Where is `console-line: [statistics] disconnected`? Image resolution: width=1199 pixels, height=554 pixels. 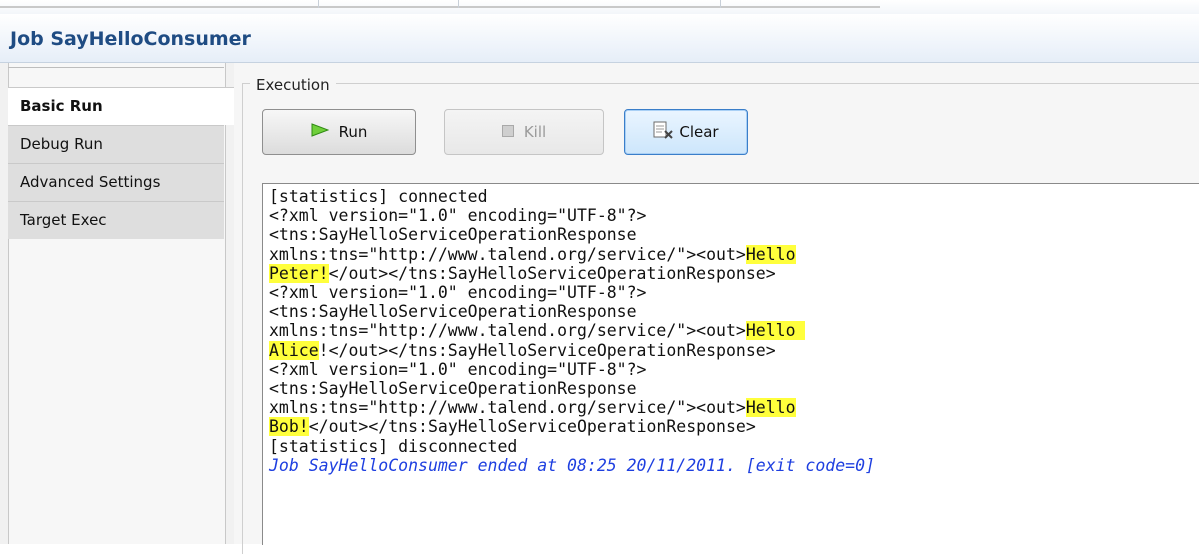
console-line: [statistics] disconnected is located at coordinates (393, 446).